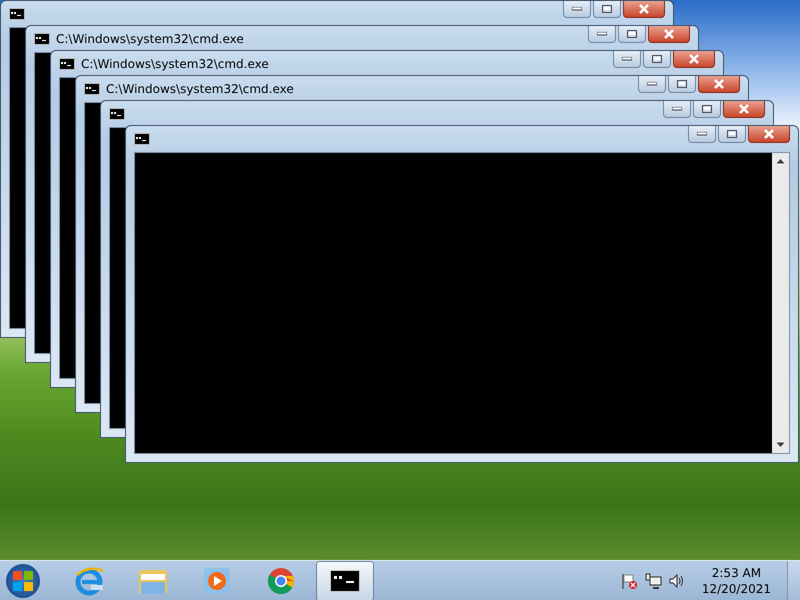  What do you see at coordinates (780, 303) in the screenshot?
I see `scrollbar` at bounding box center [780, 303].